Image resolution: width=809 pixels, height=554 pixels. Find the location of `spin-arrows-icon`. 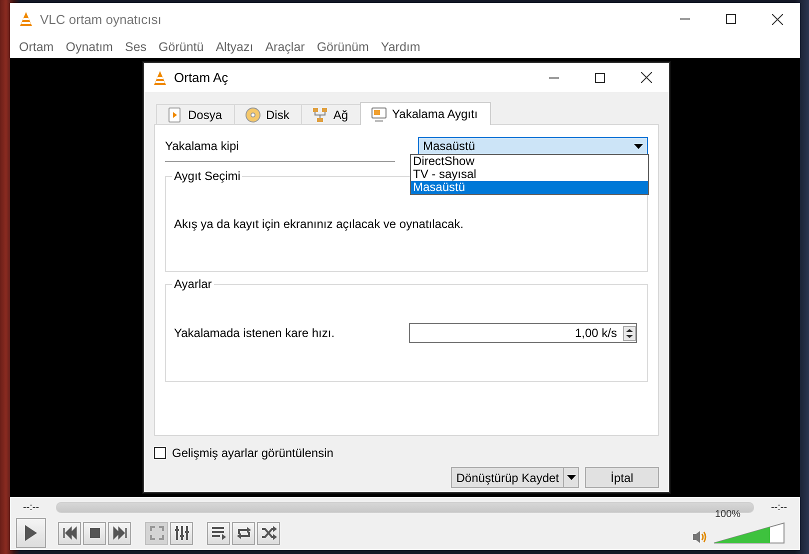

spin-arrows-icon is located at coordinates (629, 333).